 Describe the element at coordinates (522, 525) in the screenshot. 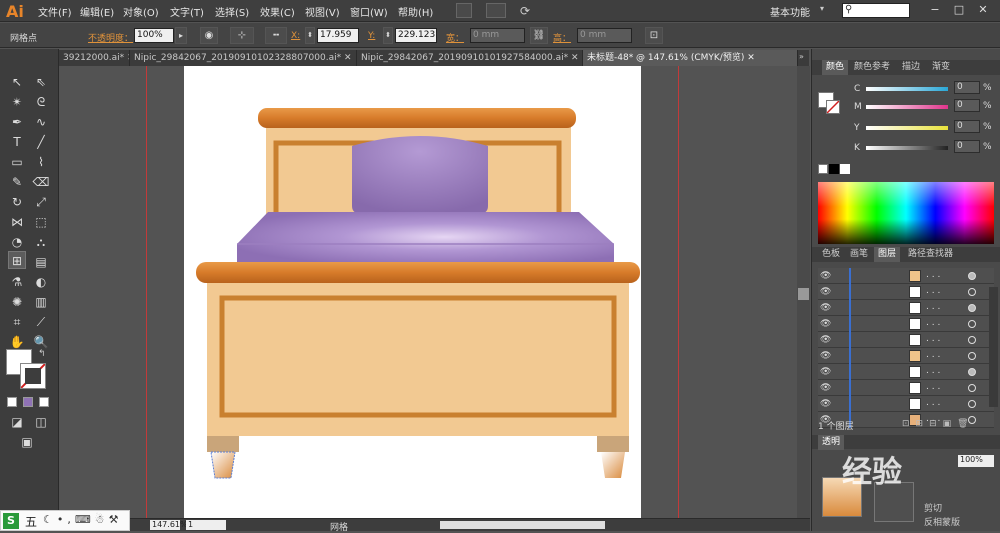

I see `horizontal-scroll-thumb` at that location.